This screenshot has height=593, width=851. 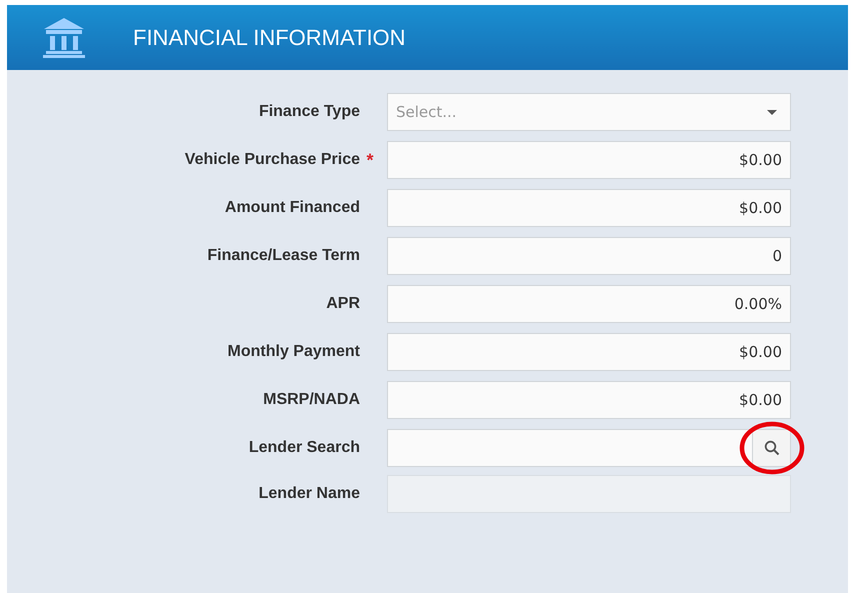 What do you see at coordinates (589, 304) in the screenshot?
I see `input-field: 0.00%` at bounding box center [589, 304].